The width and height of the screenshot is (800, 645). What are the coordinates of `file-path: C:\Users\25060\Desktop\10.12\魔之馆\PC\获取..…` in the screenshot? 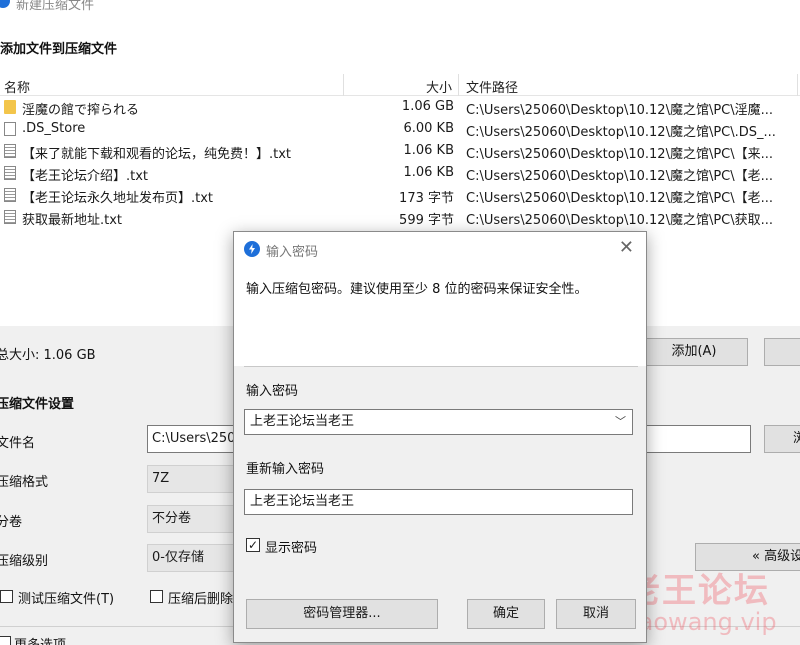 It's located at (620, 220).